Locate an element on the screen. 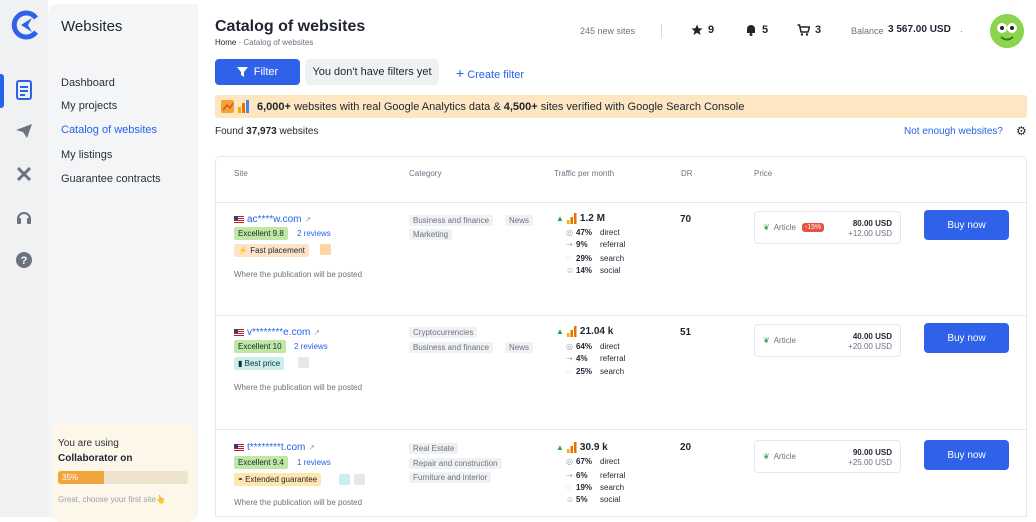 The height and width of the screenshot is (522, 1036). avatar is located at coordinates (1007, 31).